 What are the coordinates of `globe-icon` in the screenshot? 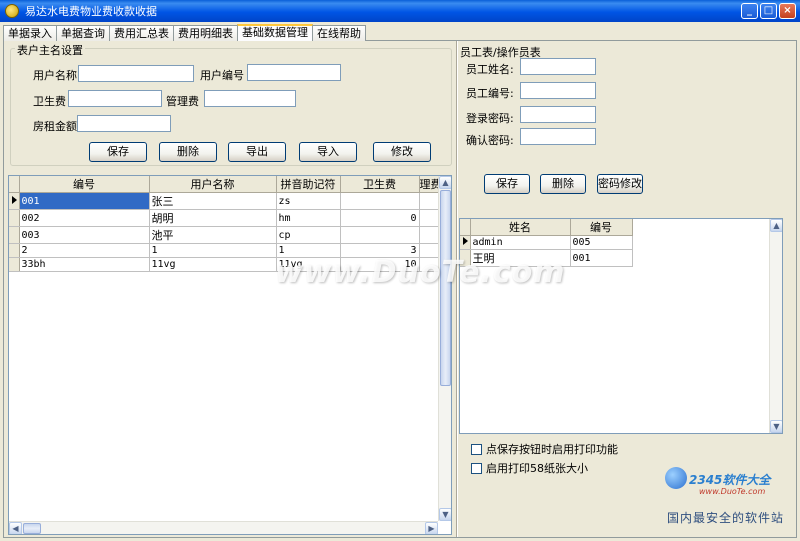 It's located at (676, 478).